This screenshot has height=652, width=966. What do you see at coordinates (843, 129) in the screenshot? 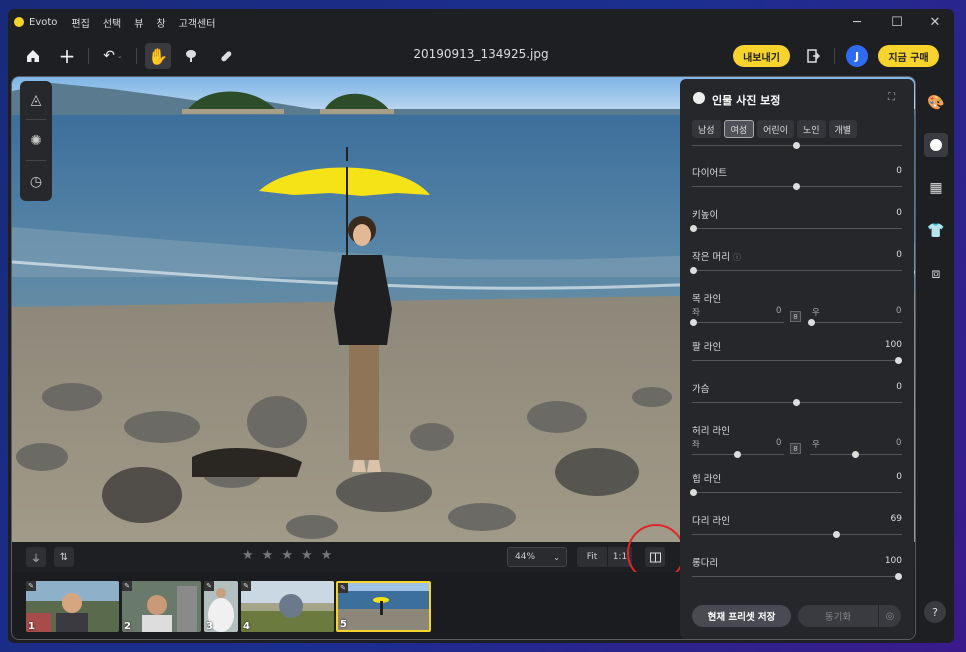
I see `preset-custom: 개별` at bounding box center [843, 129].